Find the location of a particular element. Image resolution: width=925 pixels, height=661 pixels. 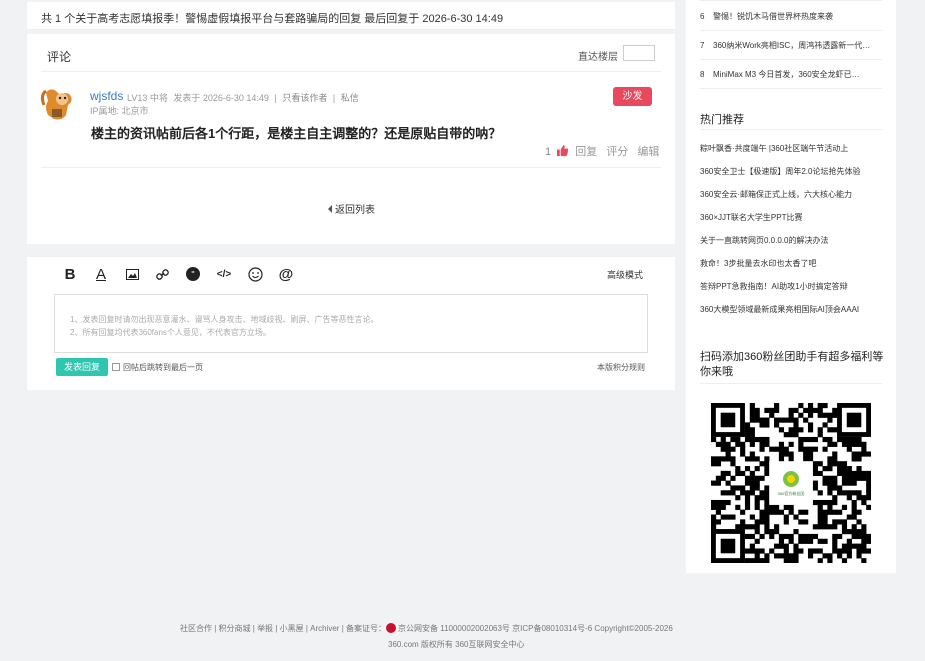

thumbs-up-icon is located at coordinates (563, 150).